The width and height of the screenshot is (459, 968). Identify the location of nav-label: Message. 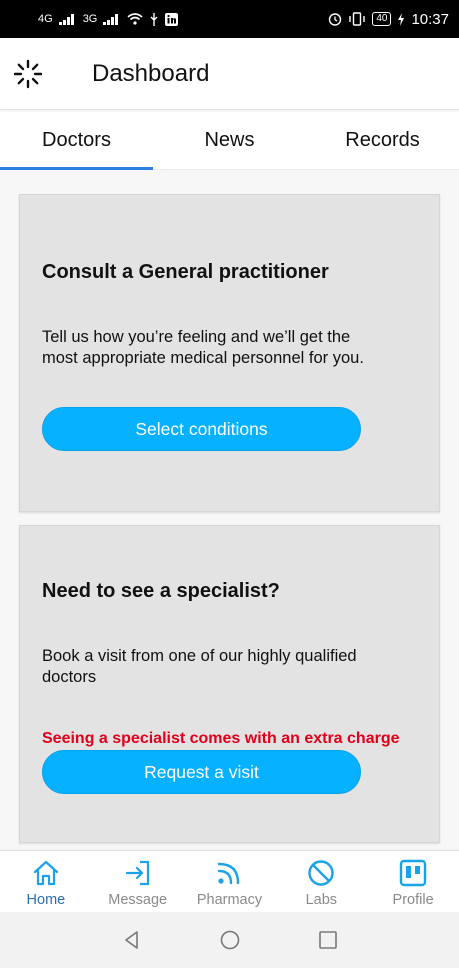
(138, 900).